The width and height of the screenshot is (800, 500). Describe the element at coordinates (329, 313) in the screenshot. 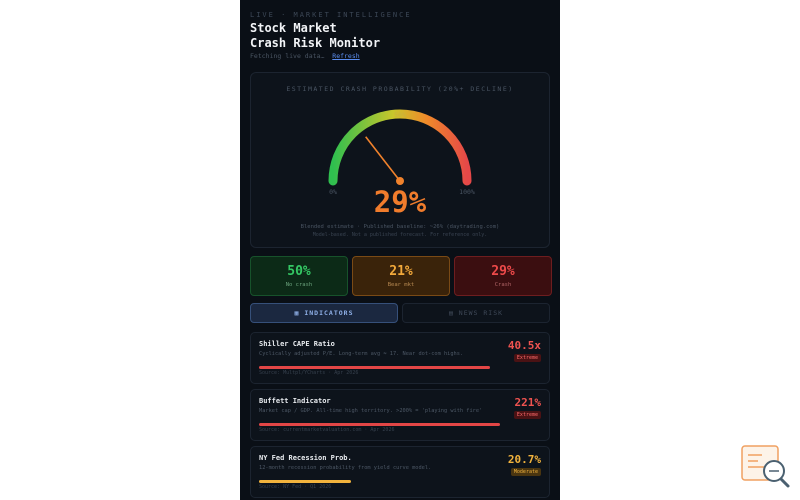

I see `tab-indicators-label: INDICATORS` at that location.